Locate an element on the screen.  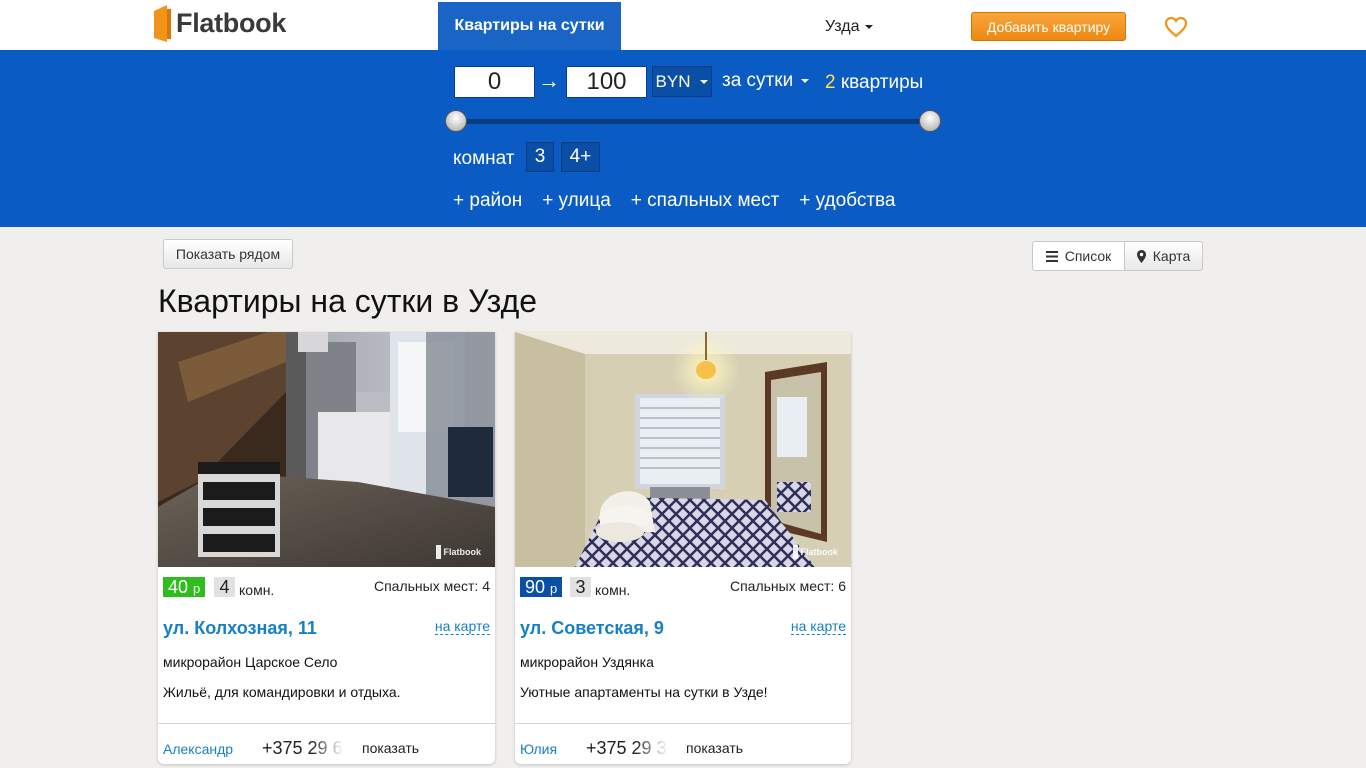
price-slider-min-handle is located at coordinates (456, 121).